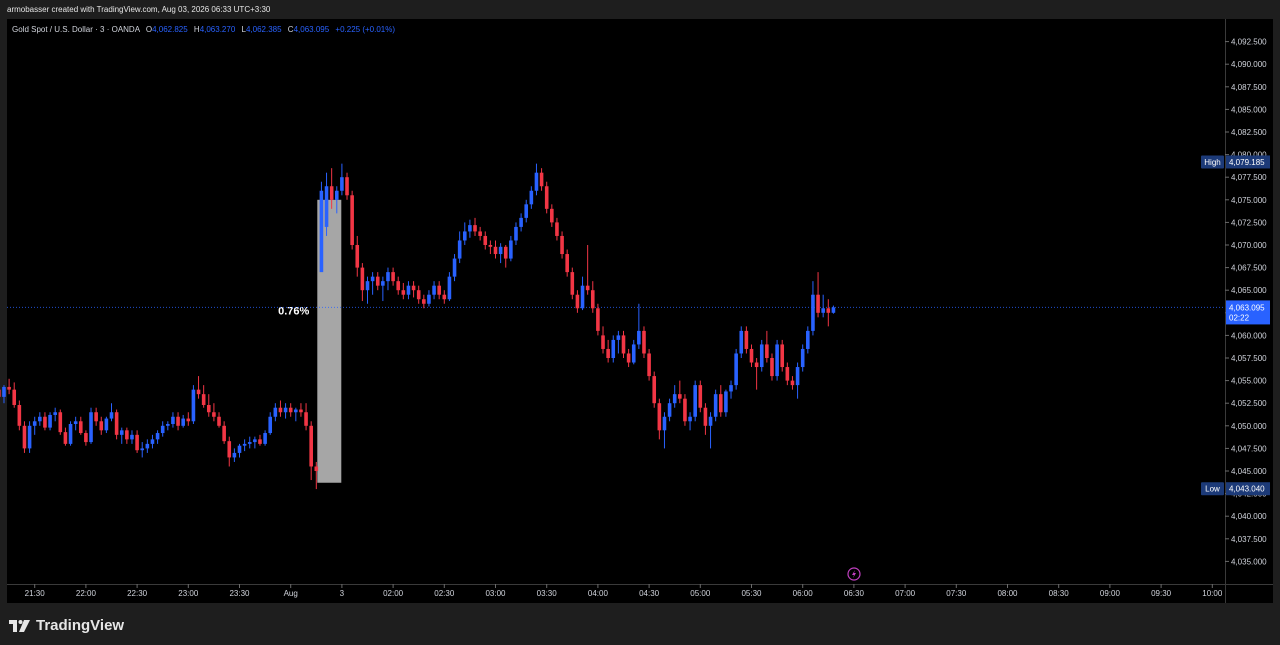 This screenshot has width=1280, height=645. What do you see at coordinates (170, 29) in the screenshot?
I see `open-value: 4,062.825` at bounding box center [170, 29].